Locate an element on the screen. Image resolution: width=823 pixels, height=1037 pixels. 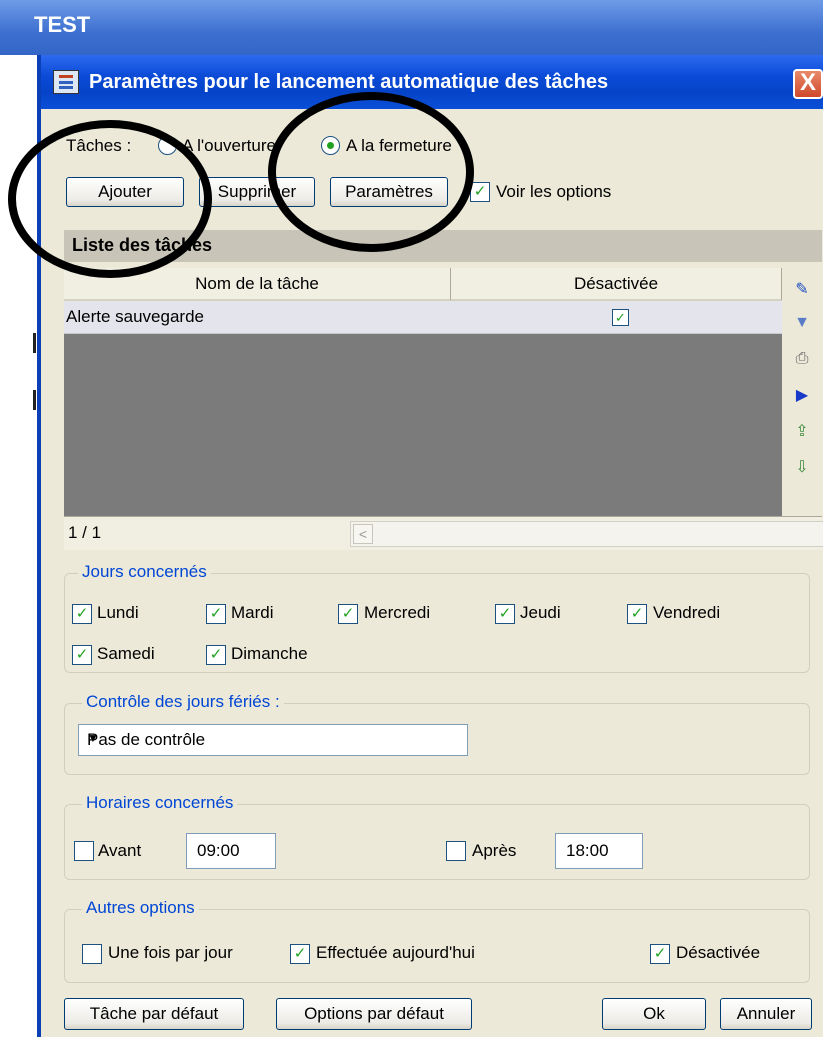
table-footer: 1 / 1 < > is located at coordinates (443, 533).